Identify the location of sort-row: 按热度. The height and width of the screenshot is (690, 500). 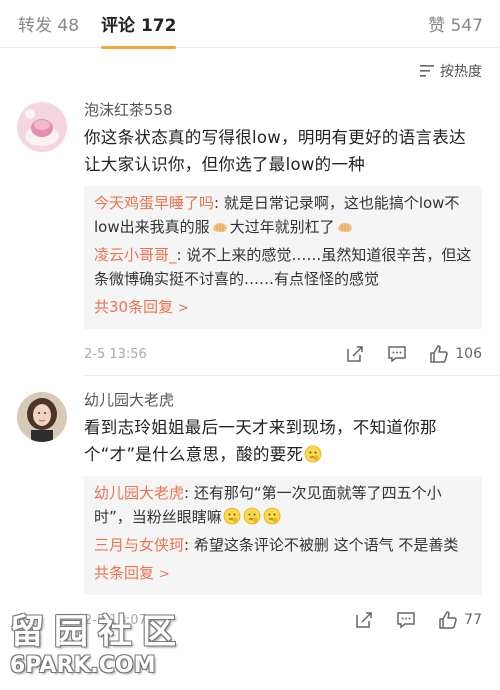
(250, 71).